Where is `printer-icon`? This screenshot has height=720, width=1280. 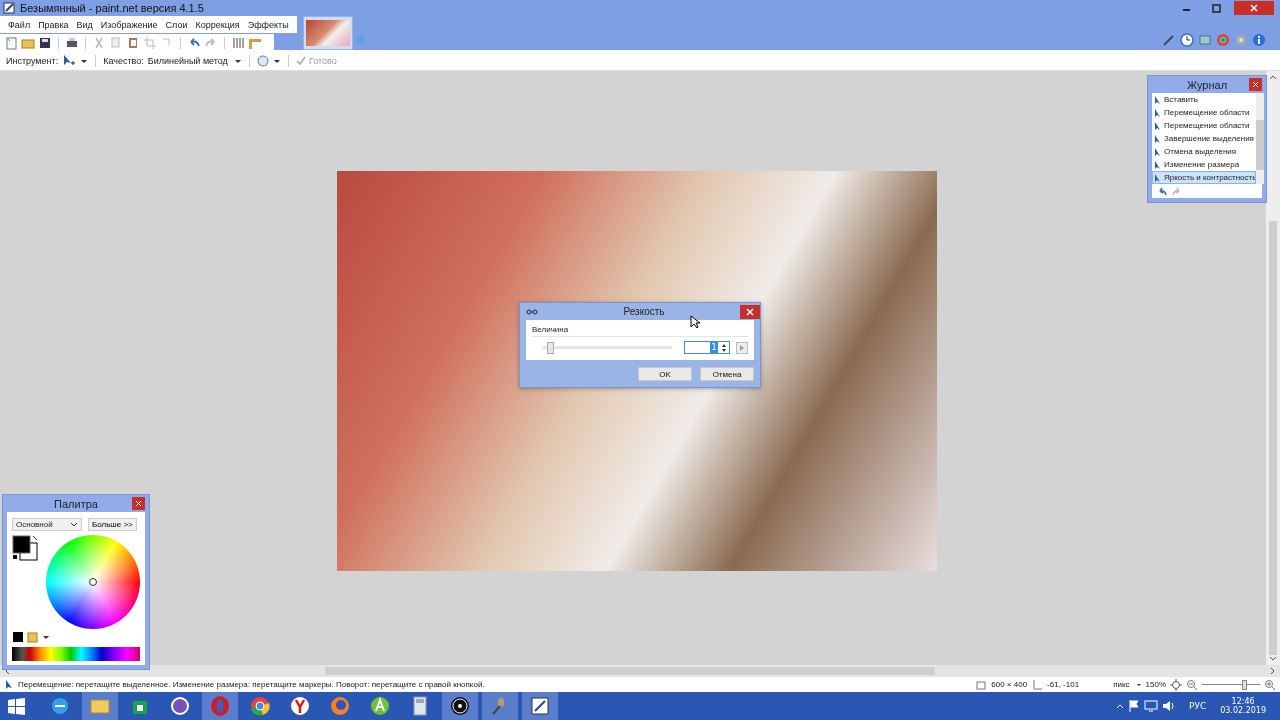
printer-icon is located at coordinates (72, 42).